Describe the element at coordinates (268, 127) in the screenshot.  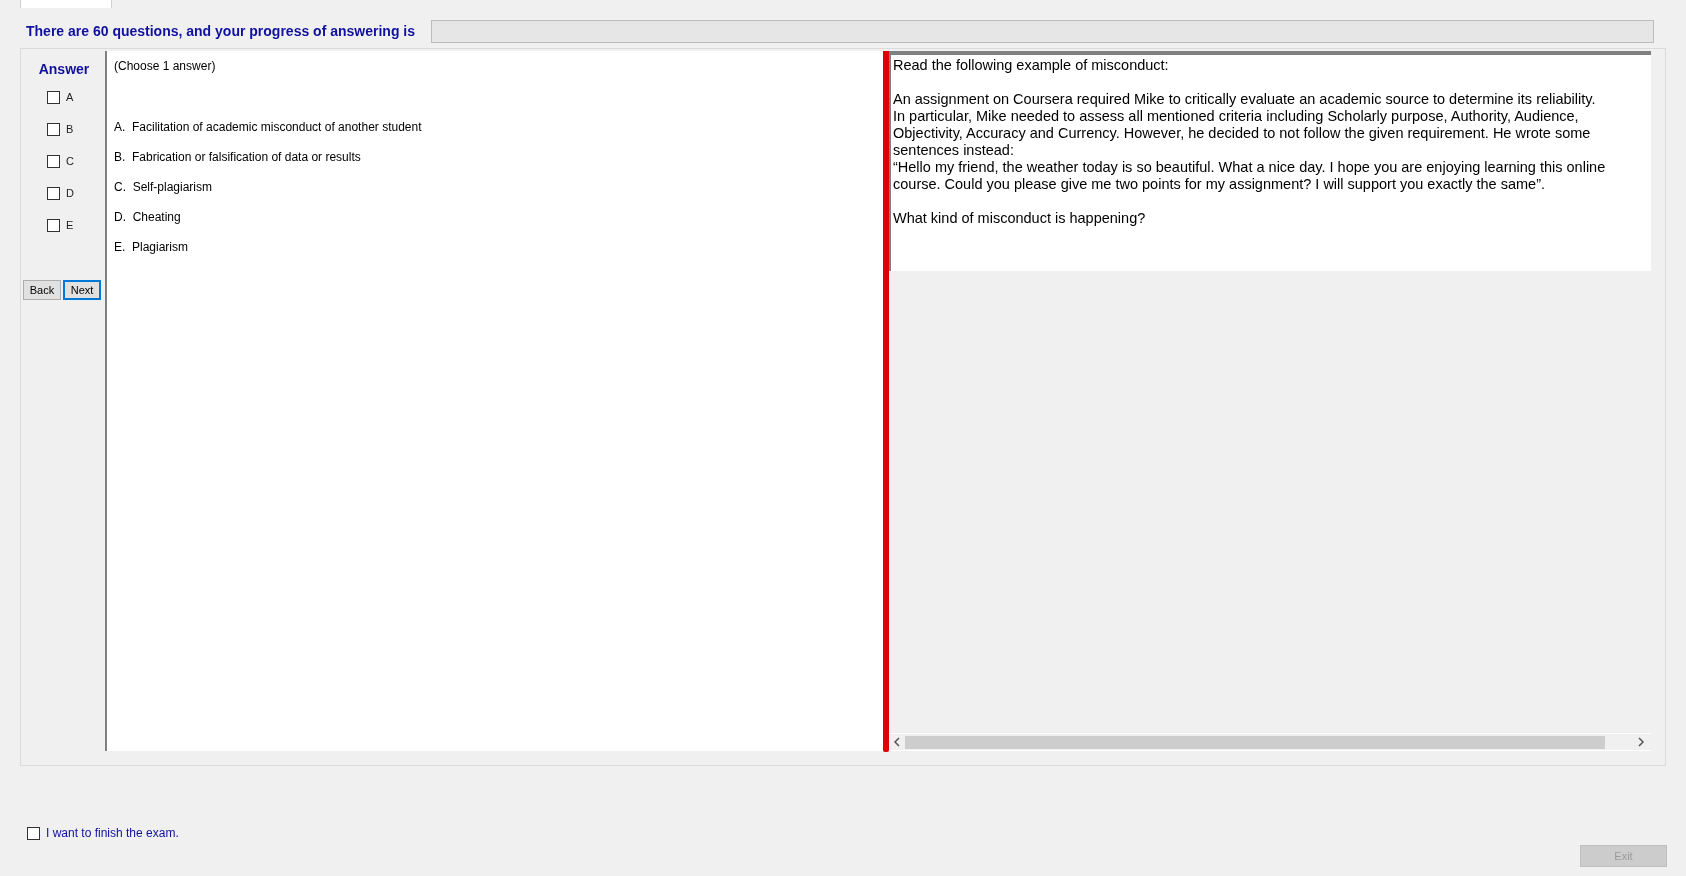
I see `choice-text: A. Facilitation of academic misconduct of another student` at that location.